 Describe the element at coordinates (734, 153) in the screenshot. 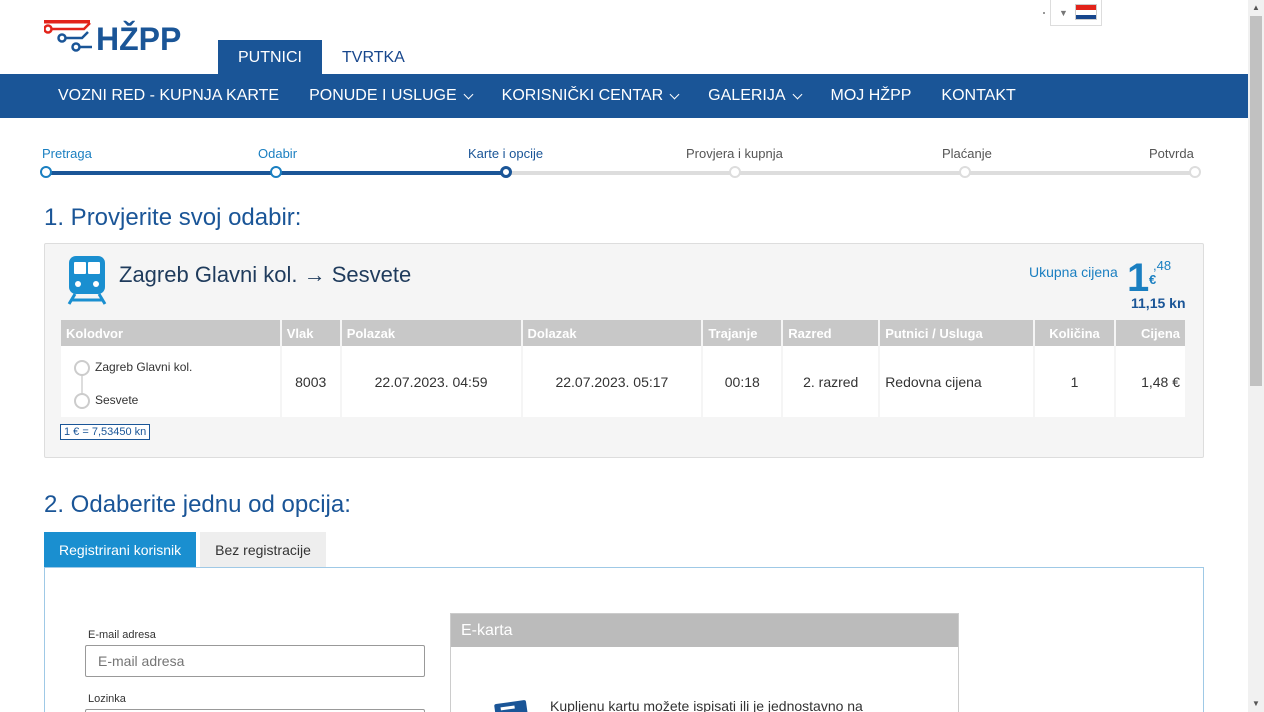

I see `step-provjera-i-kupnja: Provjera i kupnja` at that location.